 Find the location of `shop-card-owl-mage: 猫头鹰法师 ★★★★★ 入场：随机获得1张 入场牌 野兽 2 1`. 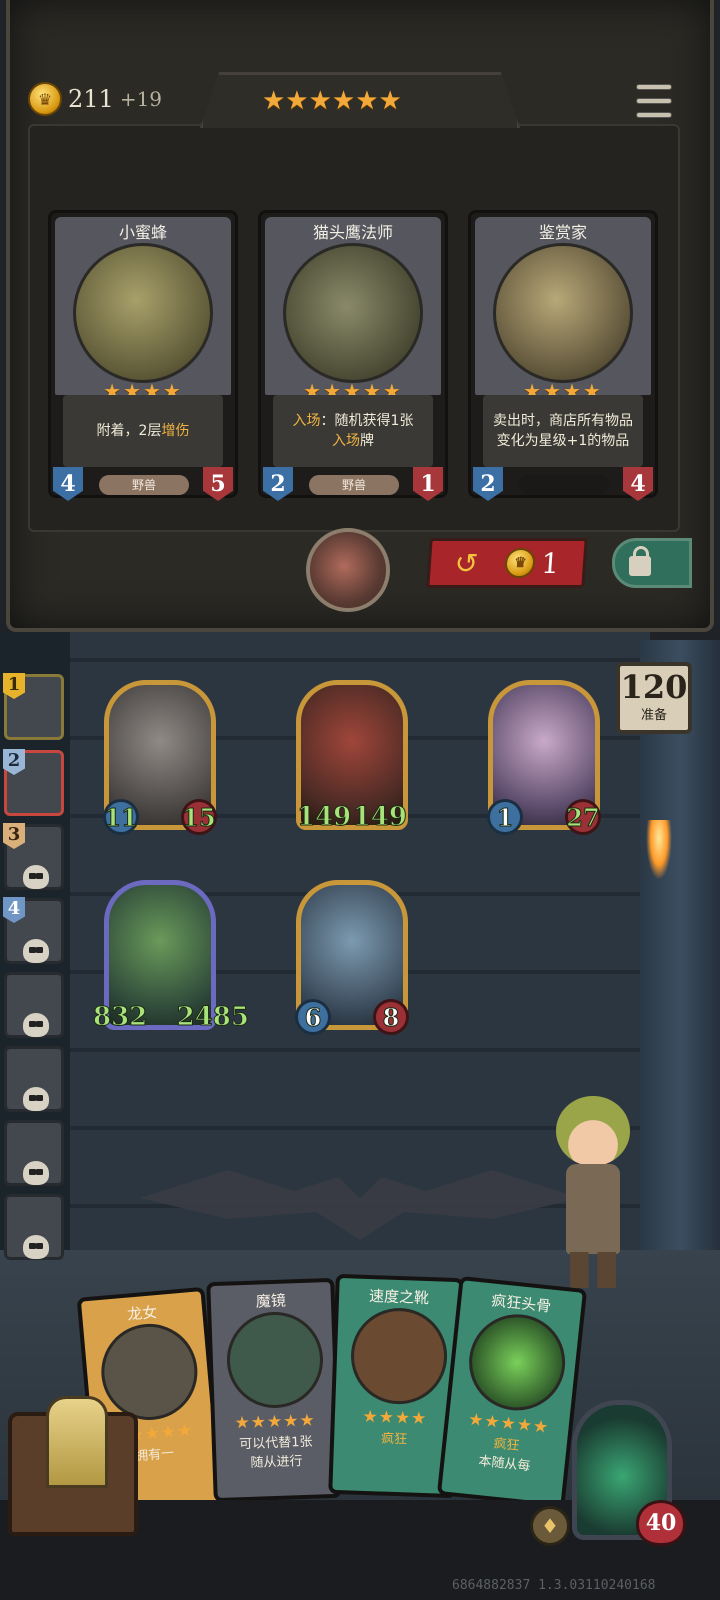

shop-card-owl-mage: 猫头鹰法师 ★★★★★ 入场：随机获得1张 入场牌 野兽 2 1 is located at coordinates (353, 355).